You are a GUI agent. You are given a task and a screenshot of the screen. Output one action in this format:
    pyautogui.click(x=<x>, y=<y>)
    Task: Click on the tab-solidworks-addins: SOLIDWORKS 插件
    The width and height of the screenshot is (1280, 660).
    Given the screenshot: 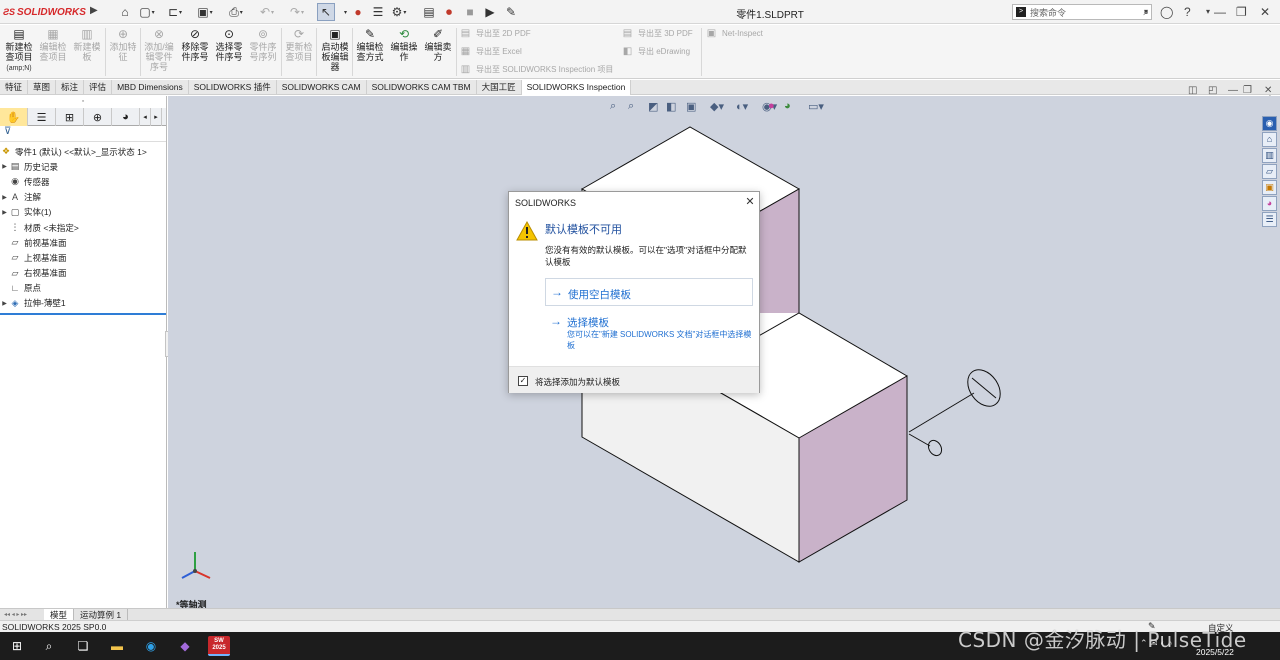 What is the action you would take?
    pyautogui.click(x=233, y=87)
    